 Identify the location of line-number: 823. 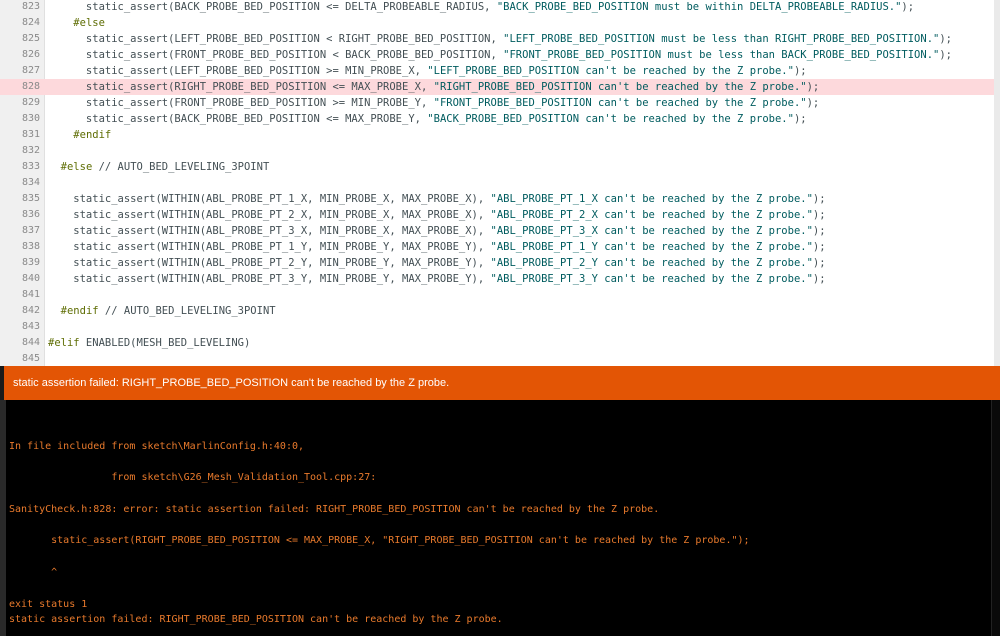
(30, 6).